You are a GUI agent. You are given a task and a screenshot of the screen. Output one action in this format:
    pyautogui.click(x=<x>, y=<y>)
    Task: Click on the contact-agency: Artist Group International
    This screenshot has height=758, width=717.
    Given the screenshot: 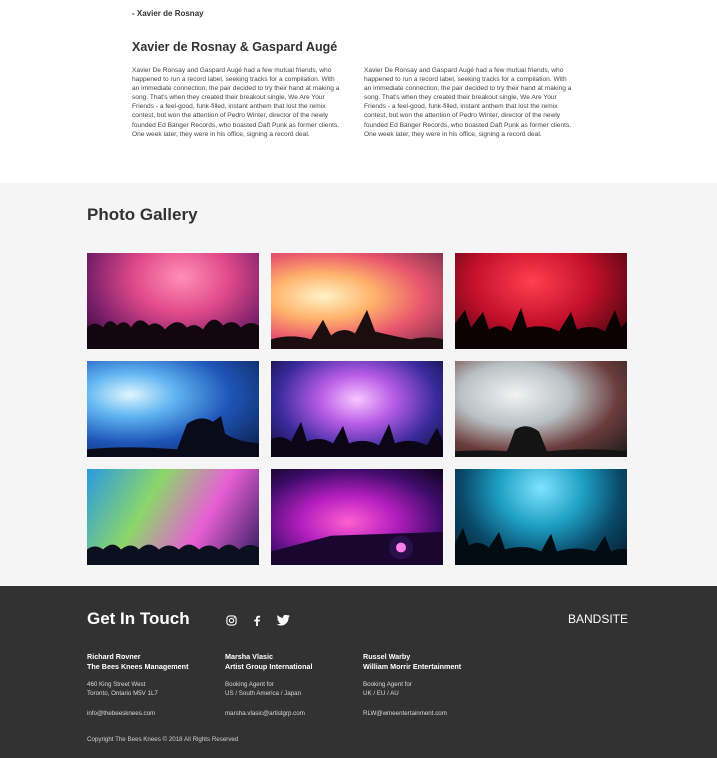 What is the action you would take?
    pyautogui.click(x=269, y=666)
    